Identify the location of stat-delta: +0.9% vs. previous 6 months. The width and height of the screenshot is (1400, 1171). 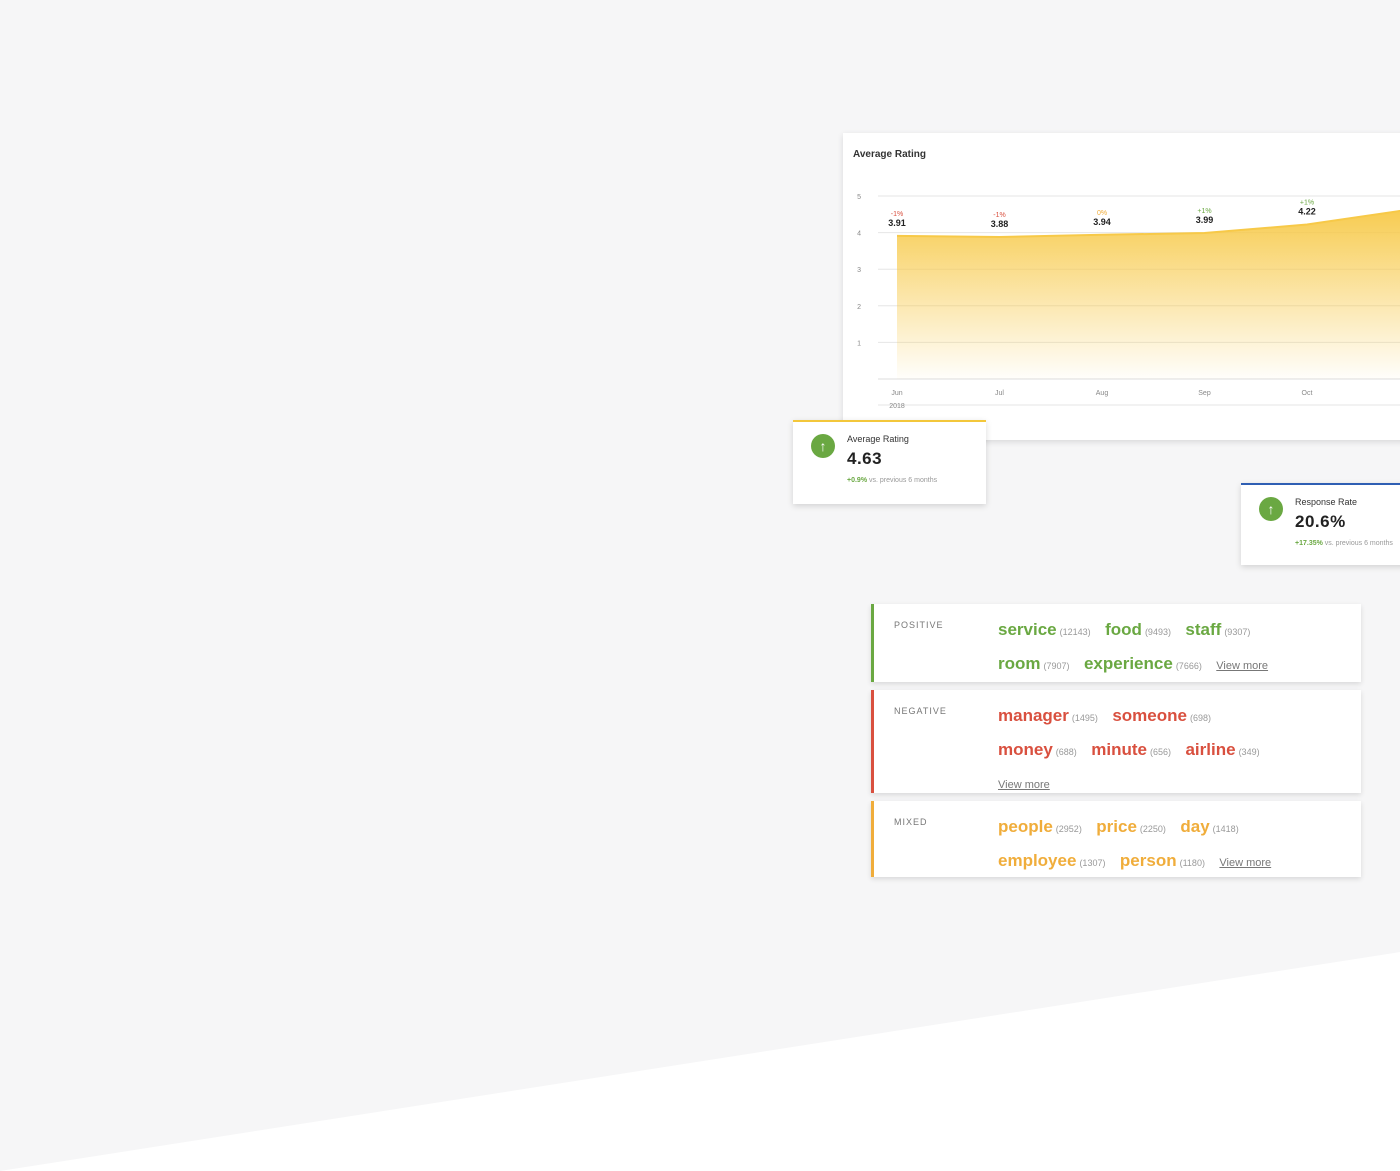
(892, 480).